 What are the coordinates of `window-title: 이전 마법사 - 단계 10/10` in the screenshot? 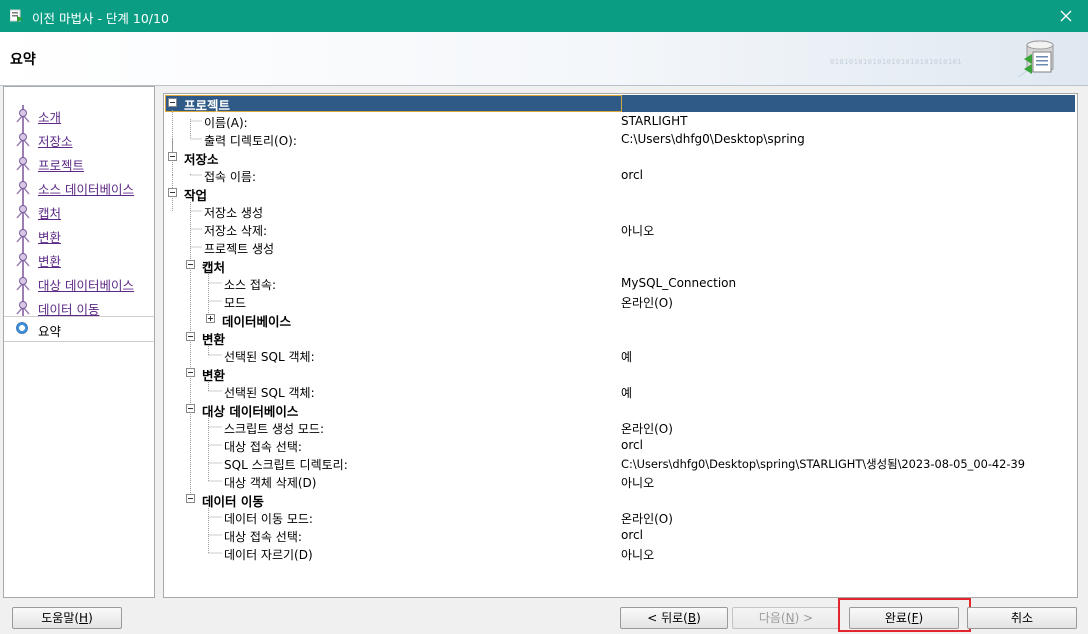 It's located at (100, 18).